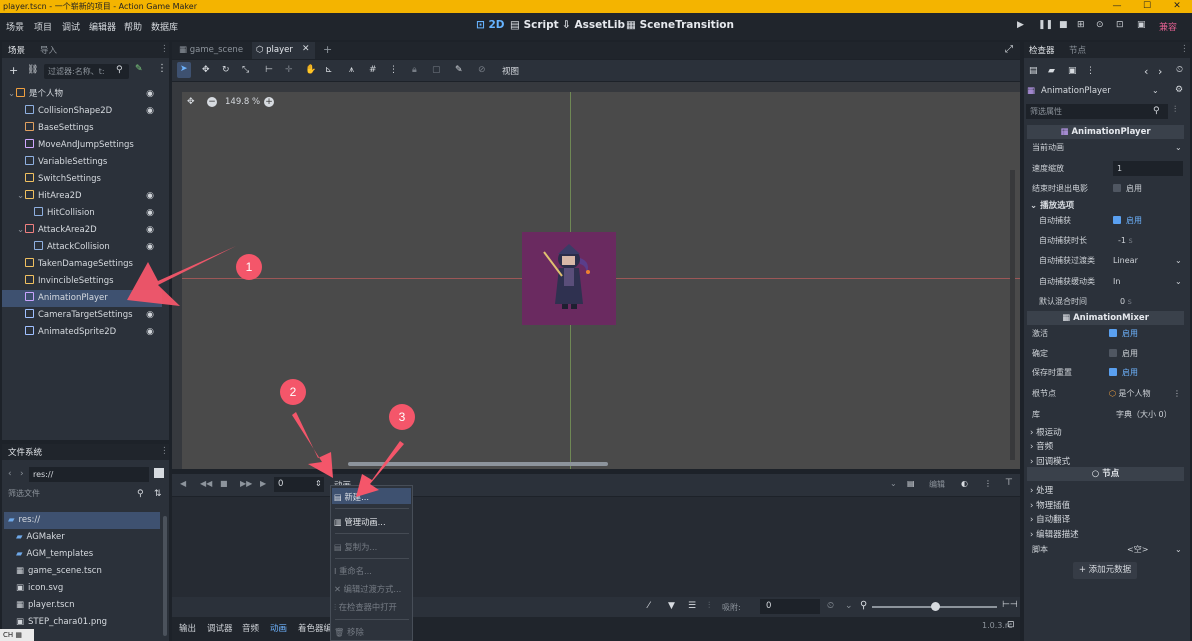 The image size is (1192, 641). What do you see at coordinates (181, 276) in the screenshot?
I see `arrow-1-icon` at bounding box center [181, 276].